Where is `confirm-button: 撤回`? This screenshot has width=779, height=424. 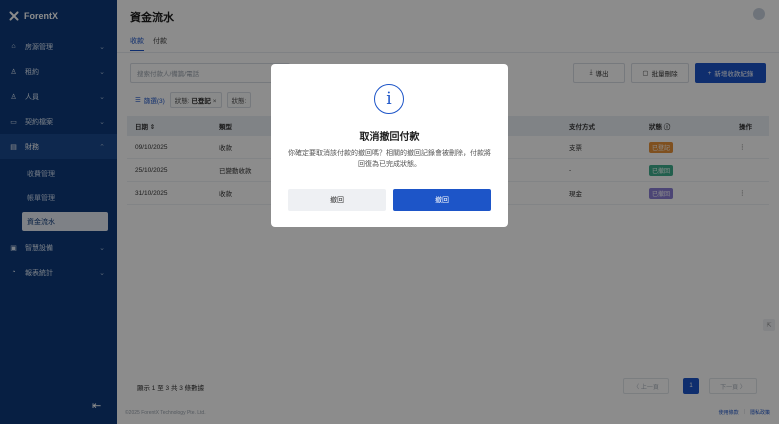 confirm-button: 撤回 is located at coordinates (442, 200).